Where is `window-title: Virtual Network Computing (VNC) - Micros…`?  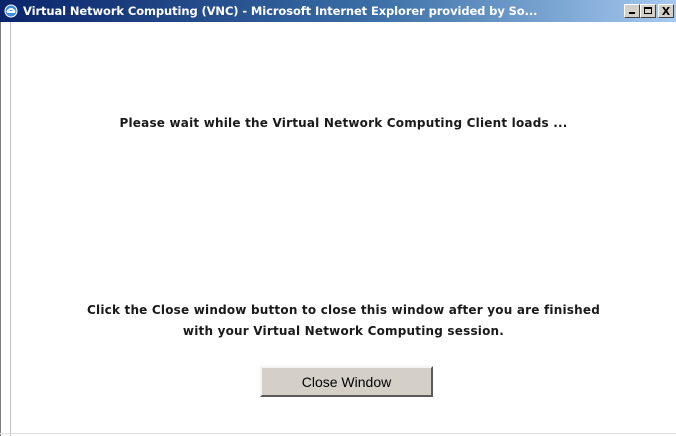
window-title: Virtual Network Computing (VNC) - Micros… is located at coordinates (280, 11).